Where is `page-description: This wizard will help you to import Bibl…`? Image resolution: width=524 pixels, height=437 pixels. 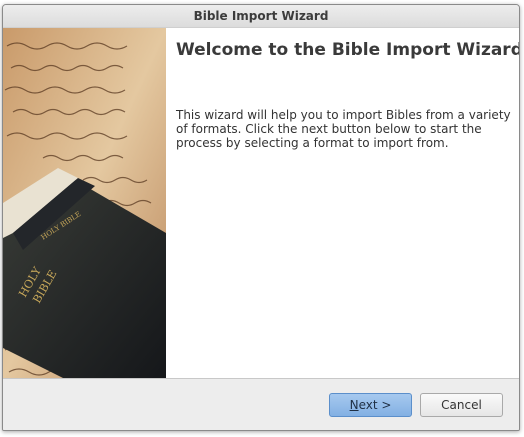 page-description: This wizard will help you to import Bibl… is located at coordinates (343, 129).